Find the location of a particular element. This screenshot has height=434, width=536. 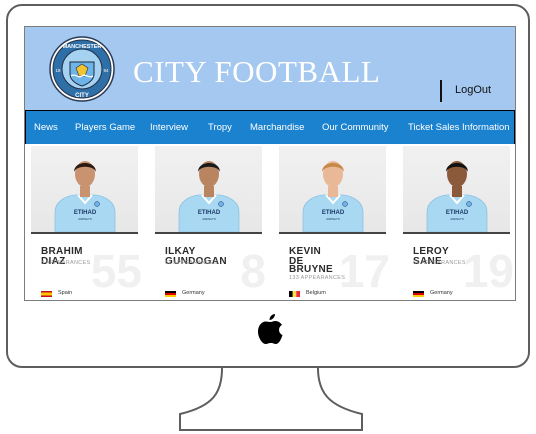

nav-item-news: News is located at coordinates (46, 127).